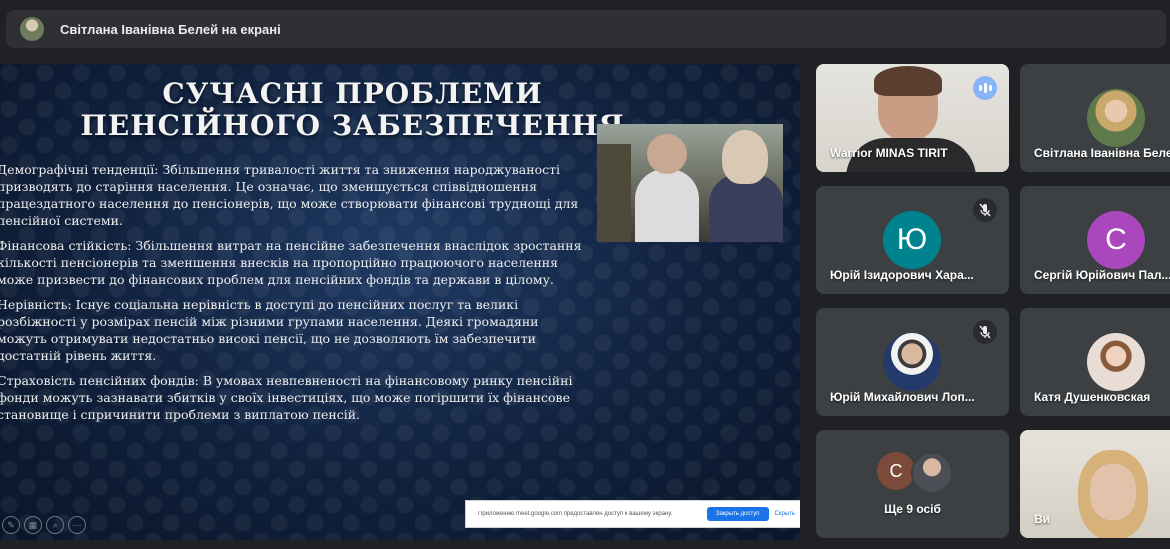 This screenshot has height=549, width=1170. I want to click on self-view-tile: Ви, so click(1095, 484).